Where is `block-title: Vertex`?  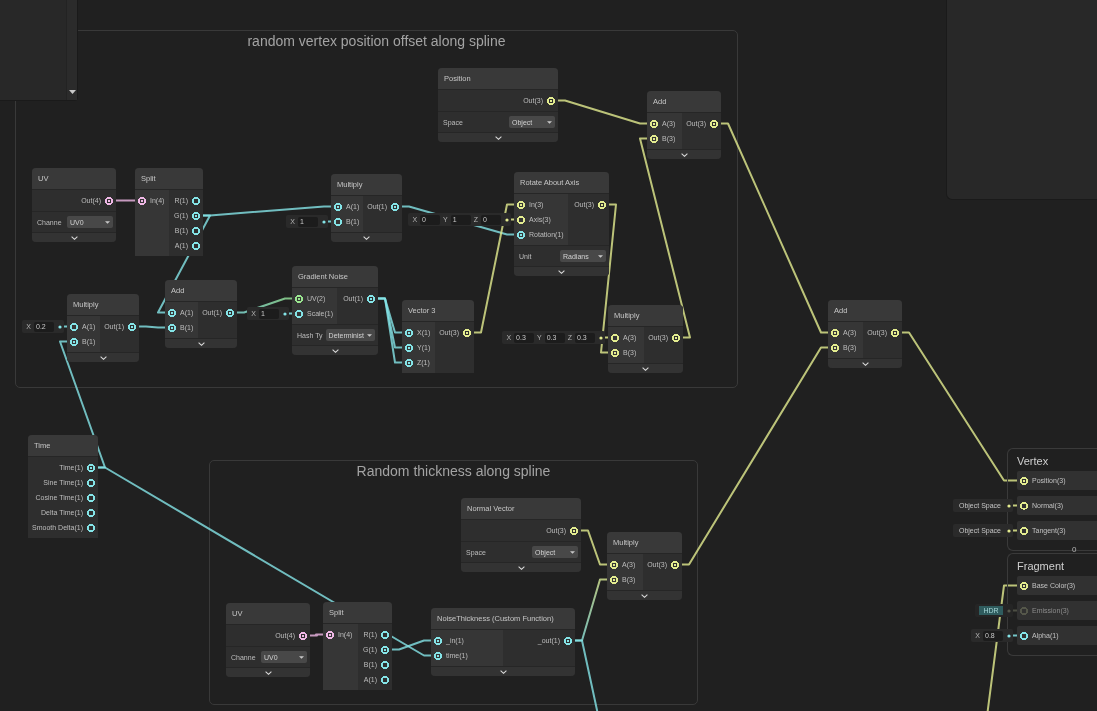
block-title: Vertex is located at coordinates (1033, 461).